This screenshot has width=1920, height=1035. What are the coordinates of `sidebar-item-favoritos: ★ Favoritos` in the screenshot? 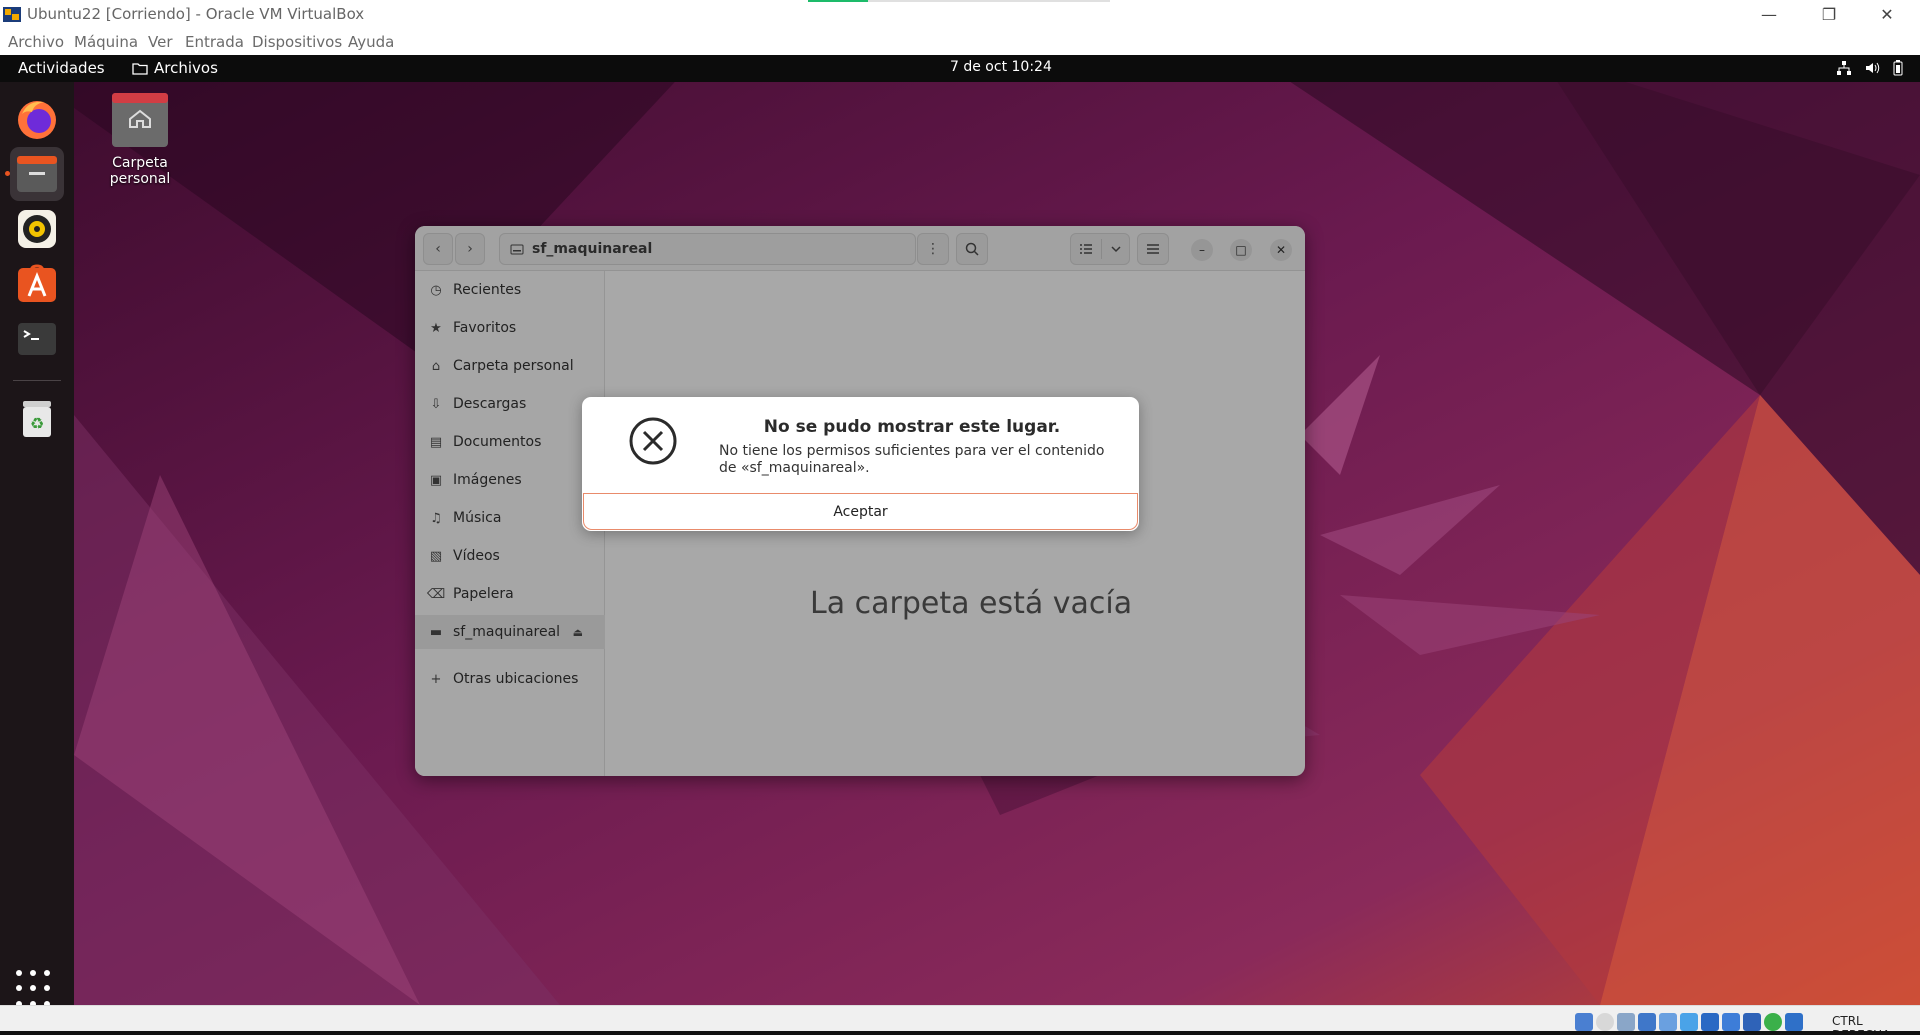 It's located at (510, 328).